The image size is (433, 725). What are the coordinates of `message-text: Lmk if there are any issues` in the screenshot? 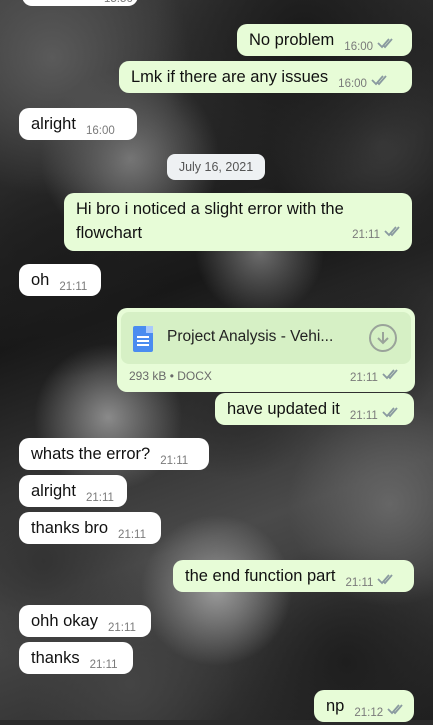 It's located at (230, 77).